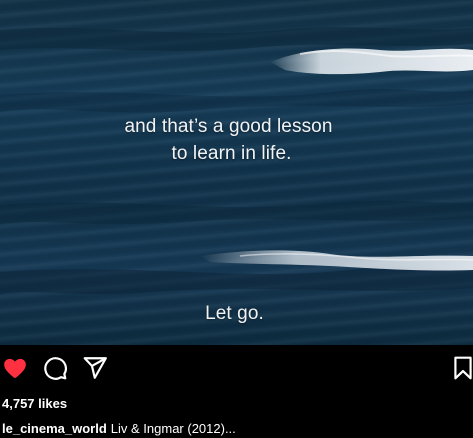  I want to click on post-actions-bar, so click(236, 368).